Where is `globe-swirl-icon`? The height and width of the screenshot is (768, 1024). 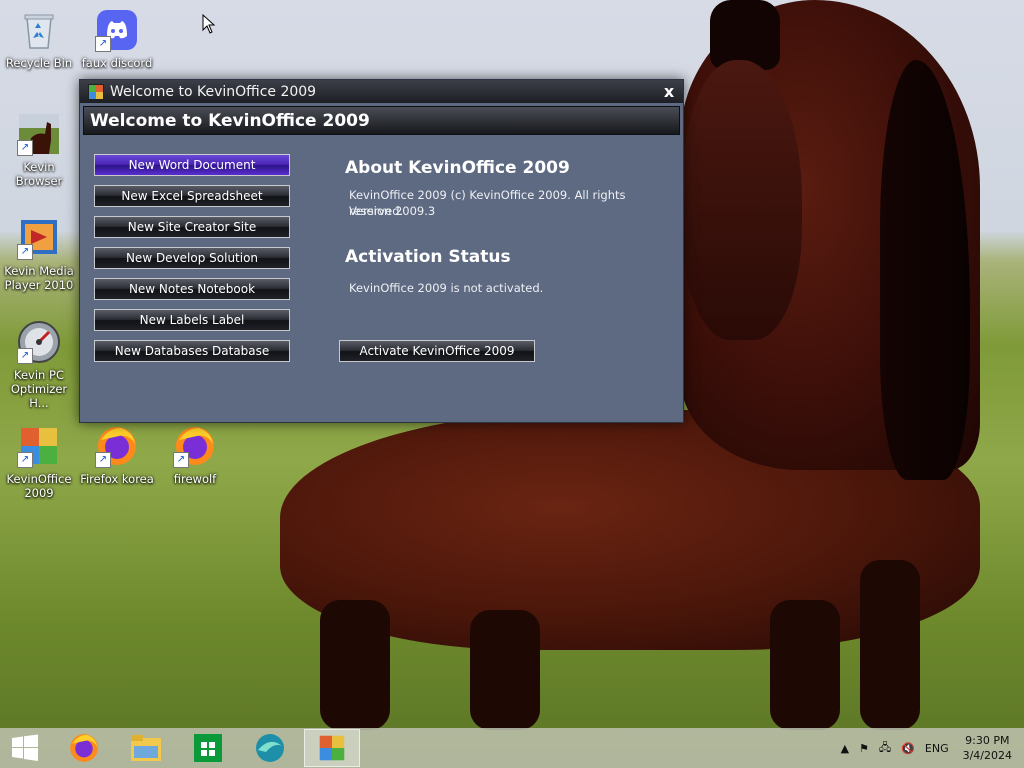
globe-swirl-icon is located at coordinates (270, 748).